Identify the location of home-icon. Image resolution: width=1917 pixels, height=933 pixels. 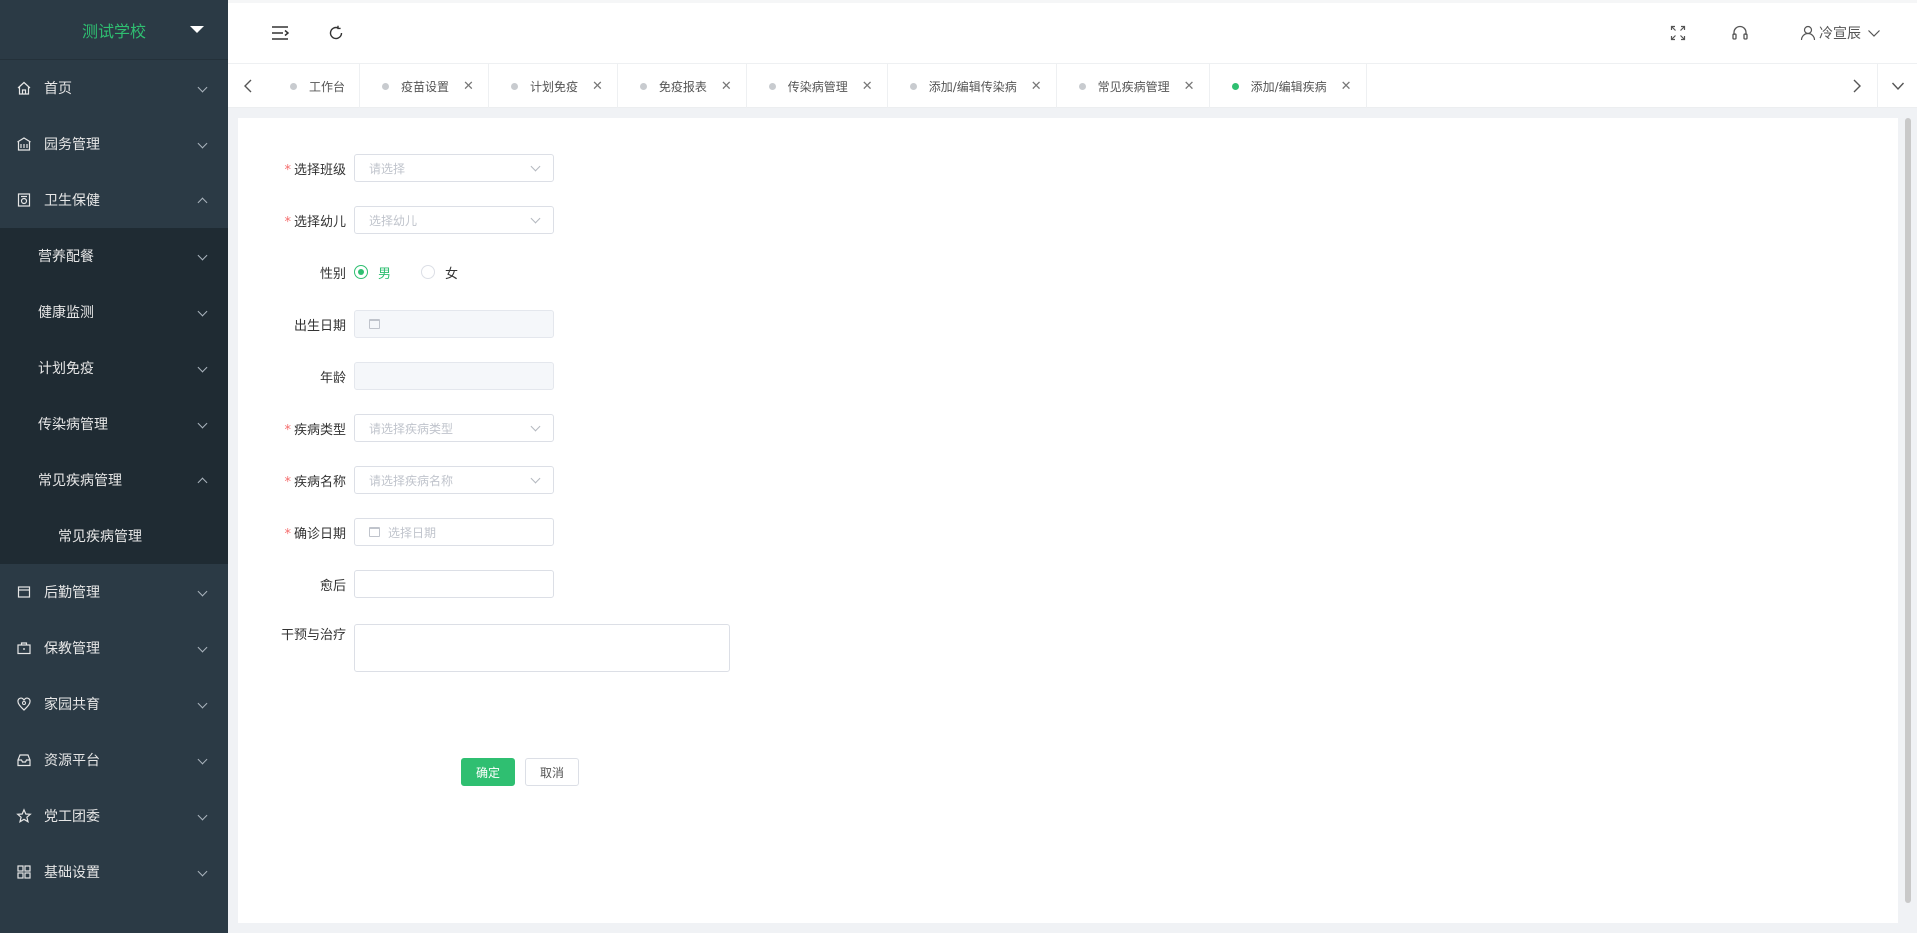
(24, 88).